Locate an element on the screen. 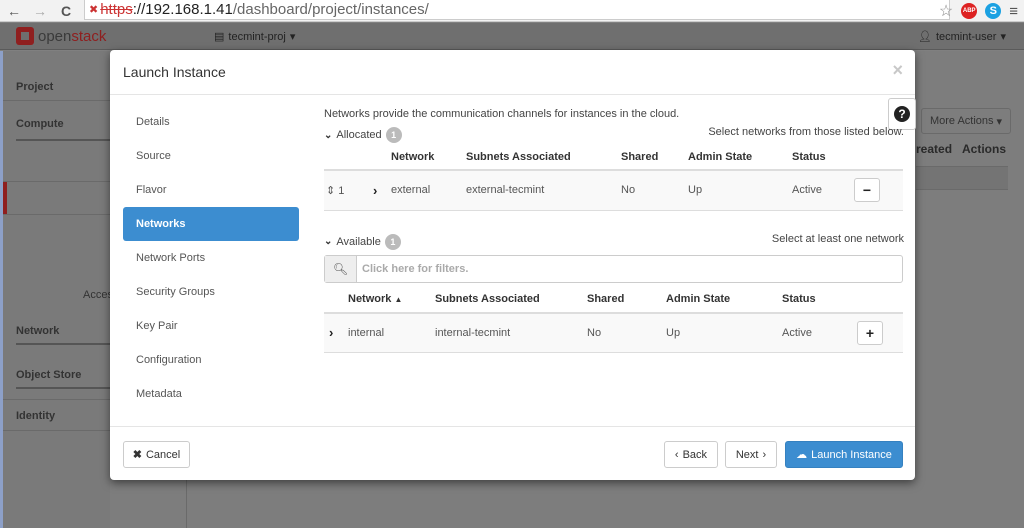 Image resolution: width=1024 pixels, height=528 pixels. openstack-logo-icon is located at coordinates (25, 36).